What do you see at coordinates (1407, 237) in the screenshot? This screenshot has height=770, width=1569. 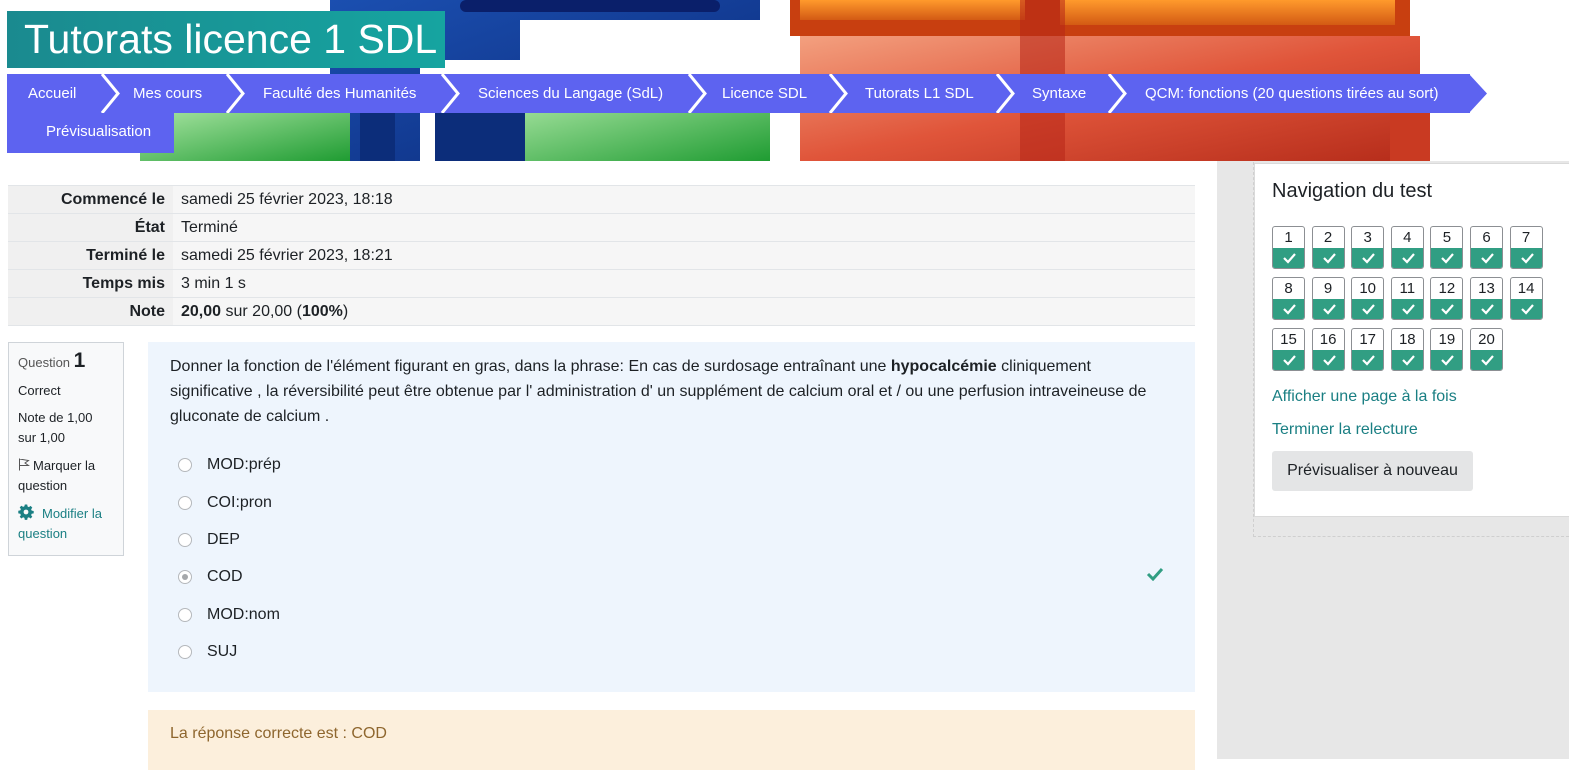 I see `question-nav-number: 4` at bounding box center [1407, 237].